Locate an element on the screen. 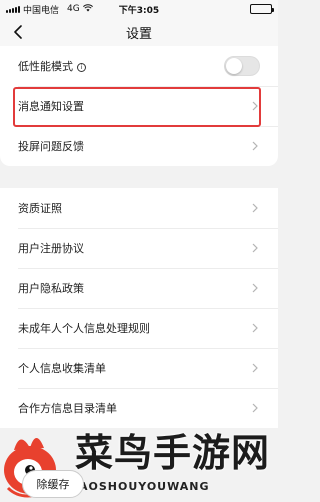 The width and height of the screenshot is (320, 502). settings-list-item: 用户隐私政策 is located at coordinates (139, 288).